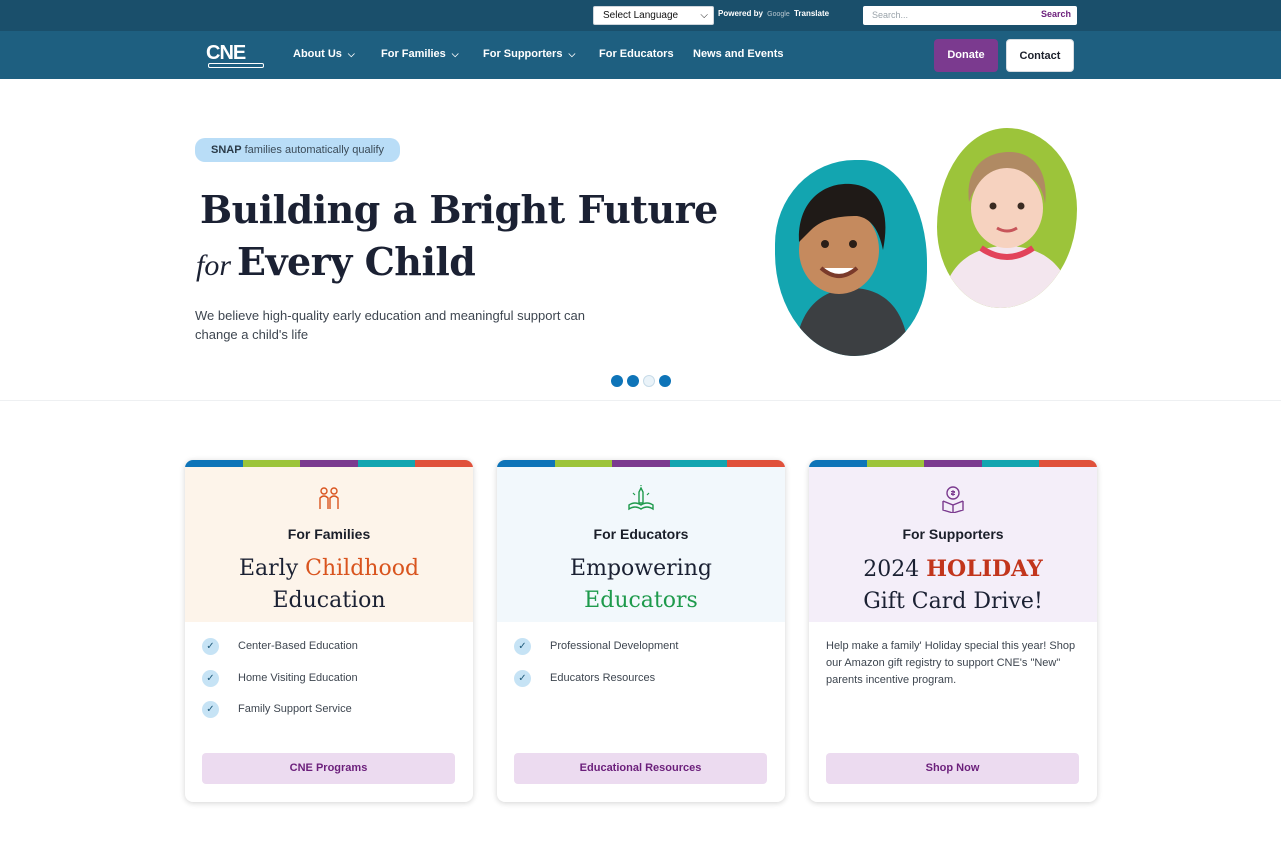 The image size is (1281, 862). What do you see at coordinates (280, 653) in the screenshot?
I see `list-item: ✓ Center-Based Education` at bounding box center [280, 653].